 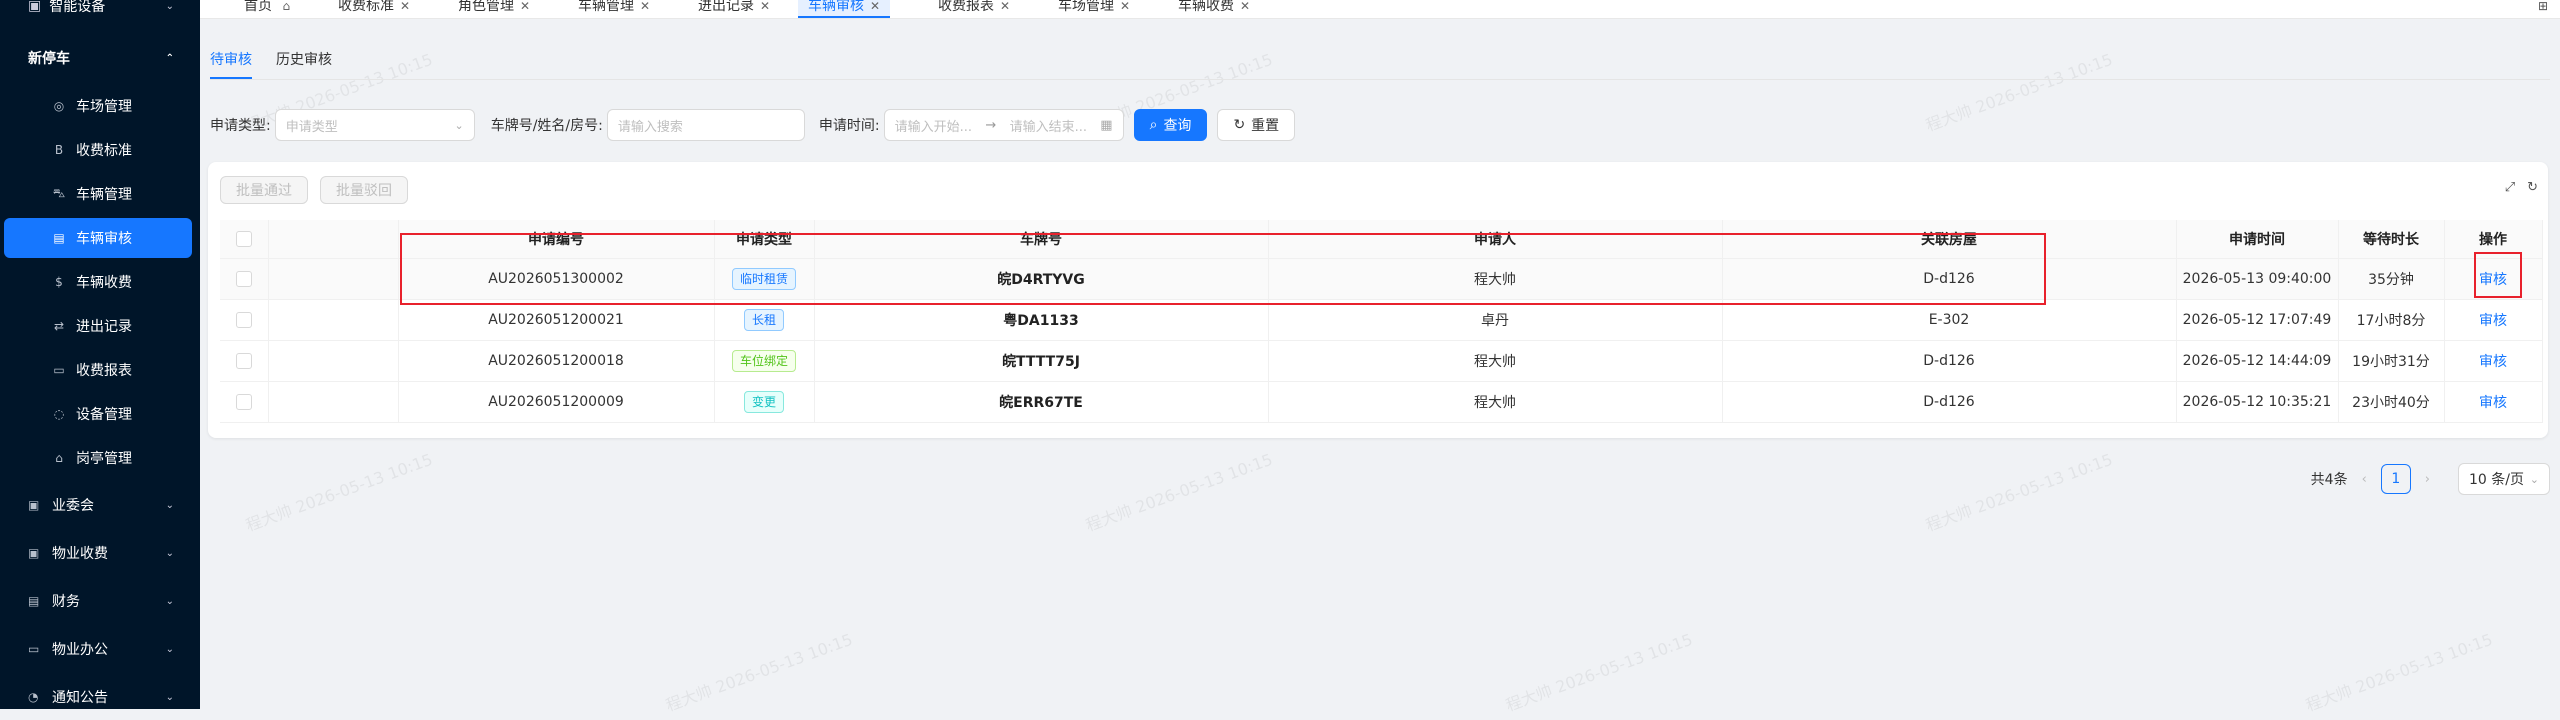 I want to click on tab-vehicle-management: 车辆管理 ✕, so click(x=614, y=9).